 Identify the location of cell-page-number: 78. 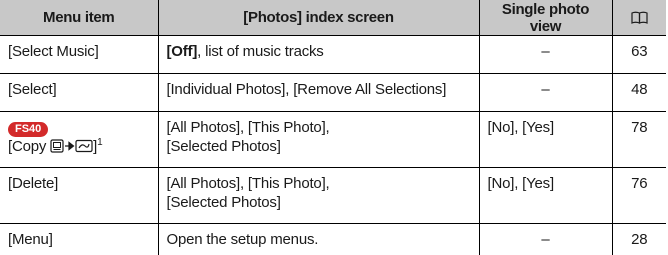
(639, 140).